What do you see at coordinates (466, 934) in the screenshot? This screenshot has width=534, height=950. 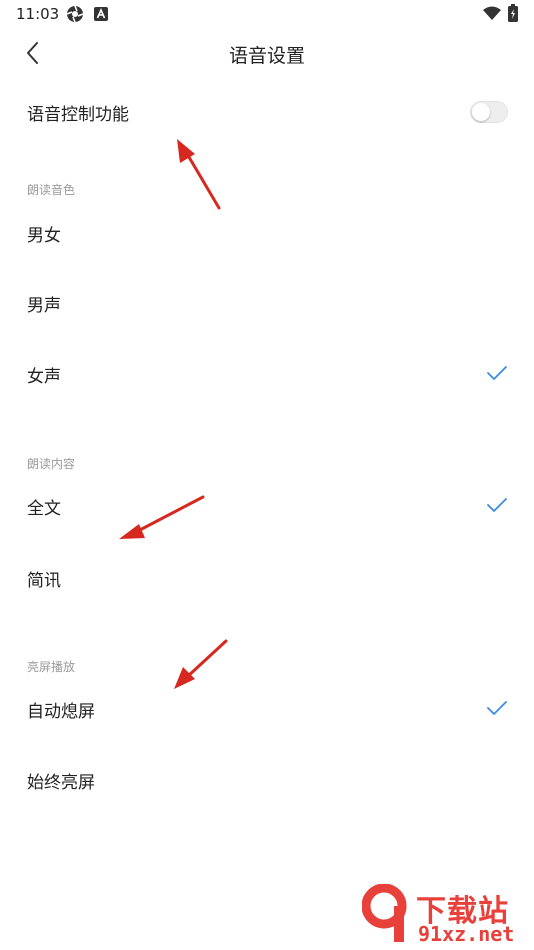 I see `watermark-url: 91xz.net` at bounding box center [466, 934].